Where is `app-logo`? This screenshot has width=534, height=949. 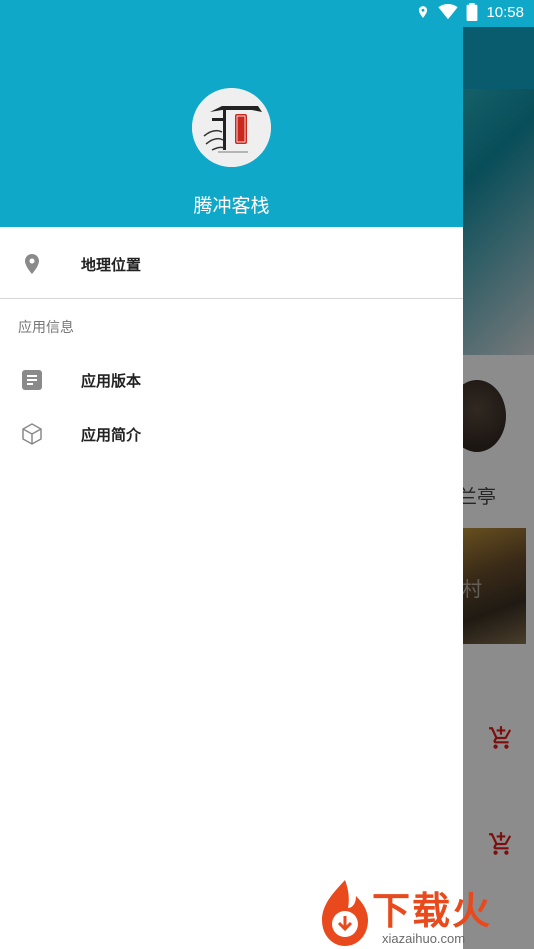 app-logo is located at coordinates (231, 127).